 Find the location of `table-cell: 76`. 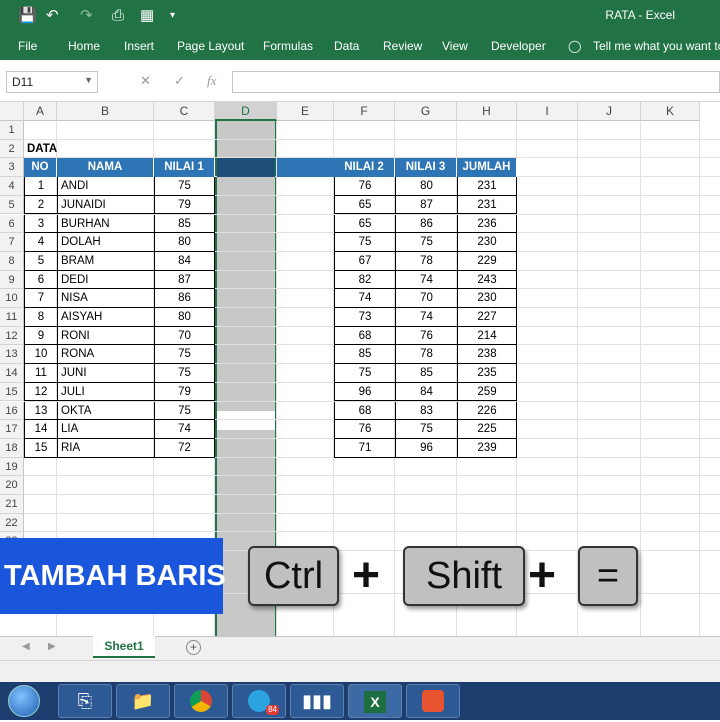

table-cell: 76 is located at coordinates (426, 336).